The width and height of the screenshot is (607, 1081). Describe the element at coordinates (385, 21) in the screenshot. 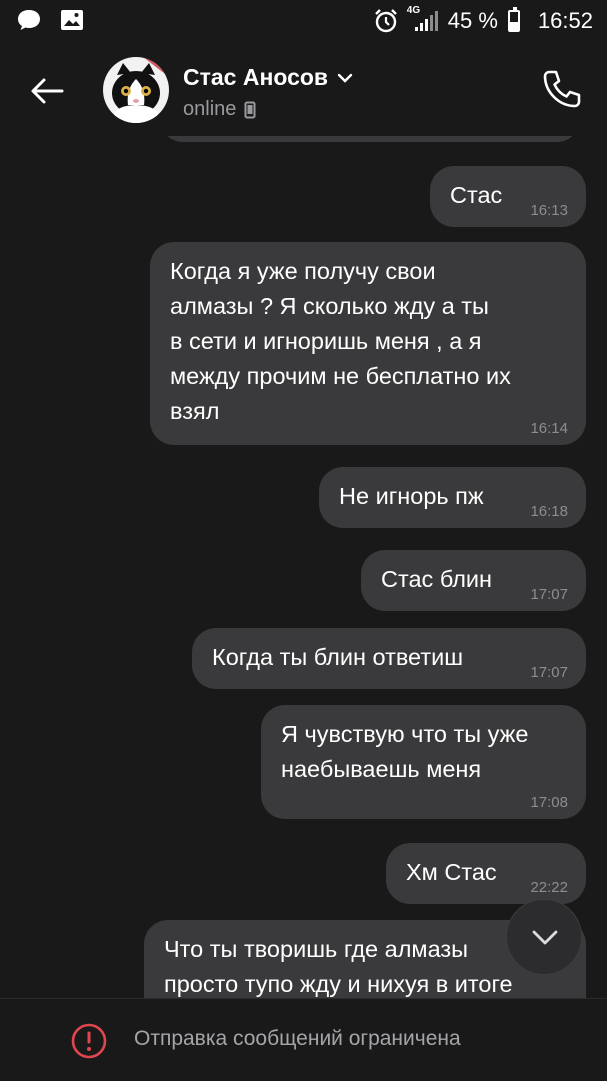

I see `alarm-icon` at that location.